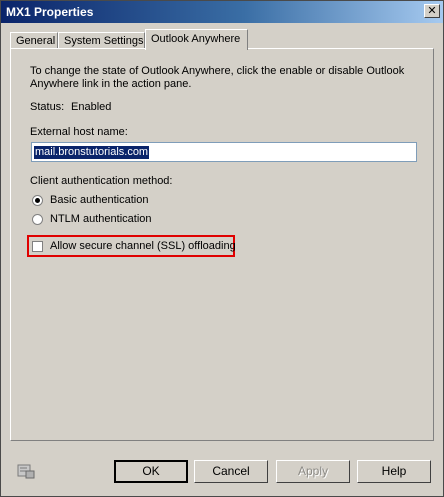 This screenshot has height=497, width=444. I want to click on close-button: ✕, so click(432, 11).